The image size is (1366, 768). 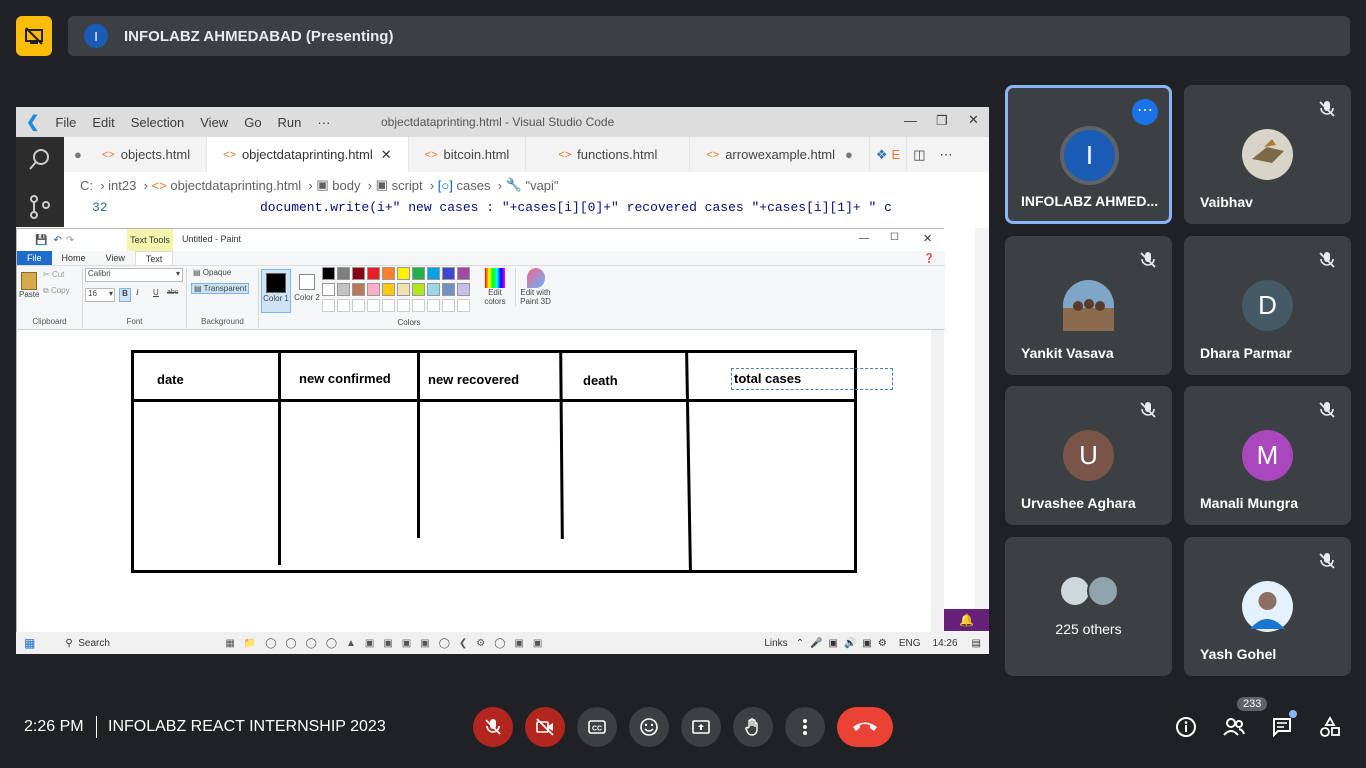 I want to click on more-options-button, so click(x=805, y=727).